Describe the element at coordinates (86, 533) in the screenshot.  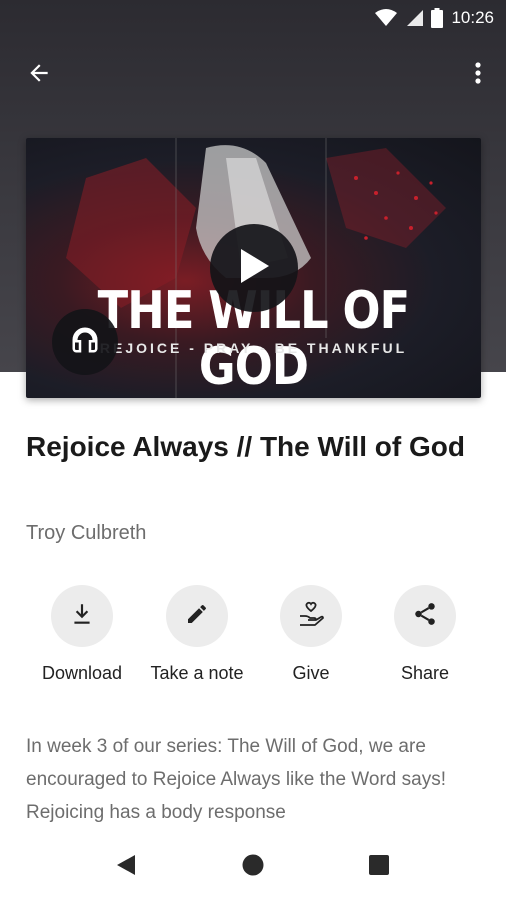
I see `speaker-name: Troy Culbreth` at that location.